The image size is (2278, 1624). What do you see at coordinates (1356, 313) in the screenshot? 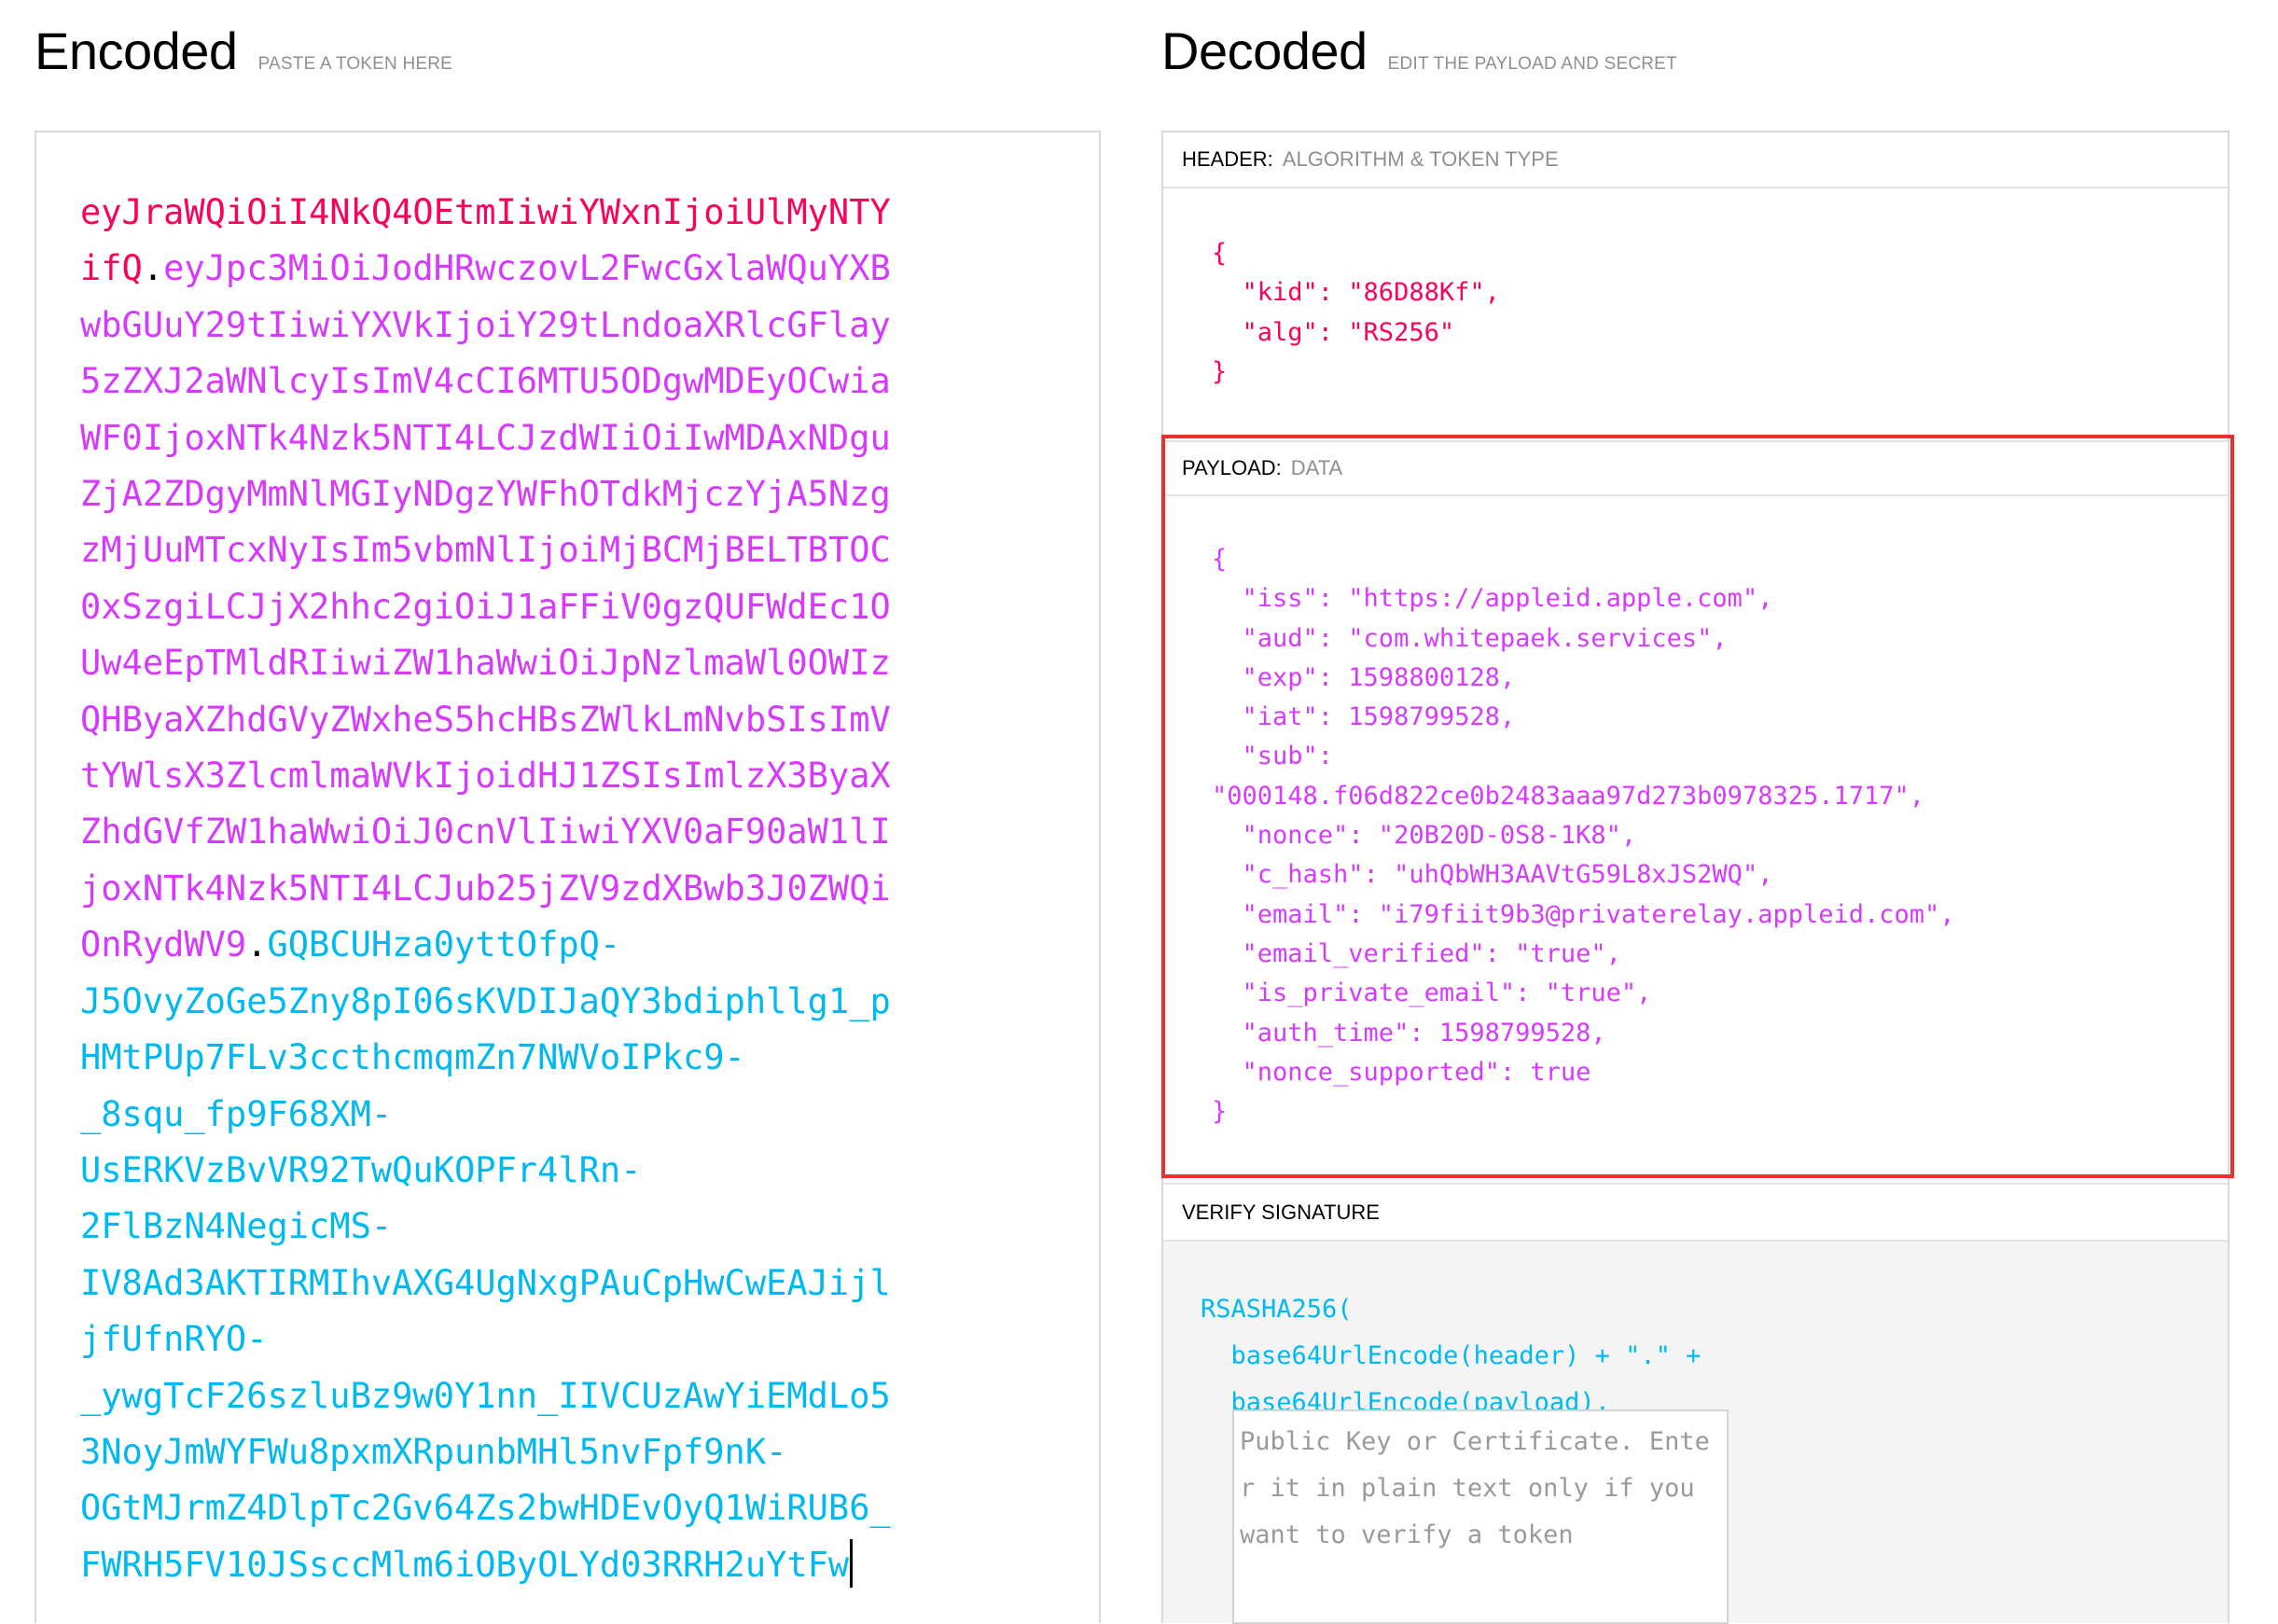
I see `header-json-editor: { "kid": "86D88Kf", "alg": "RS256" }` at bounding box center [1356, 313].